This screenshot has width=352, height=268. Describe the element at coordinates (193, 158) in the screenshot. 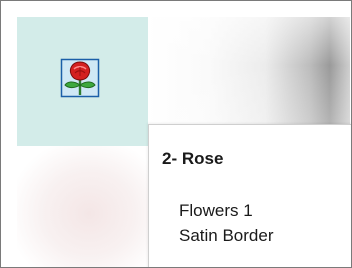

I see `tooltip-title: 2- Rose` at that location.